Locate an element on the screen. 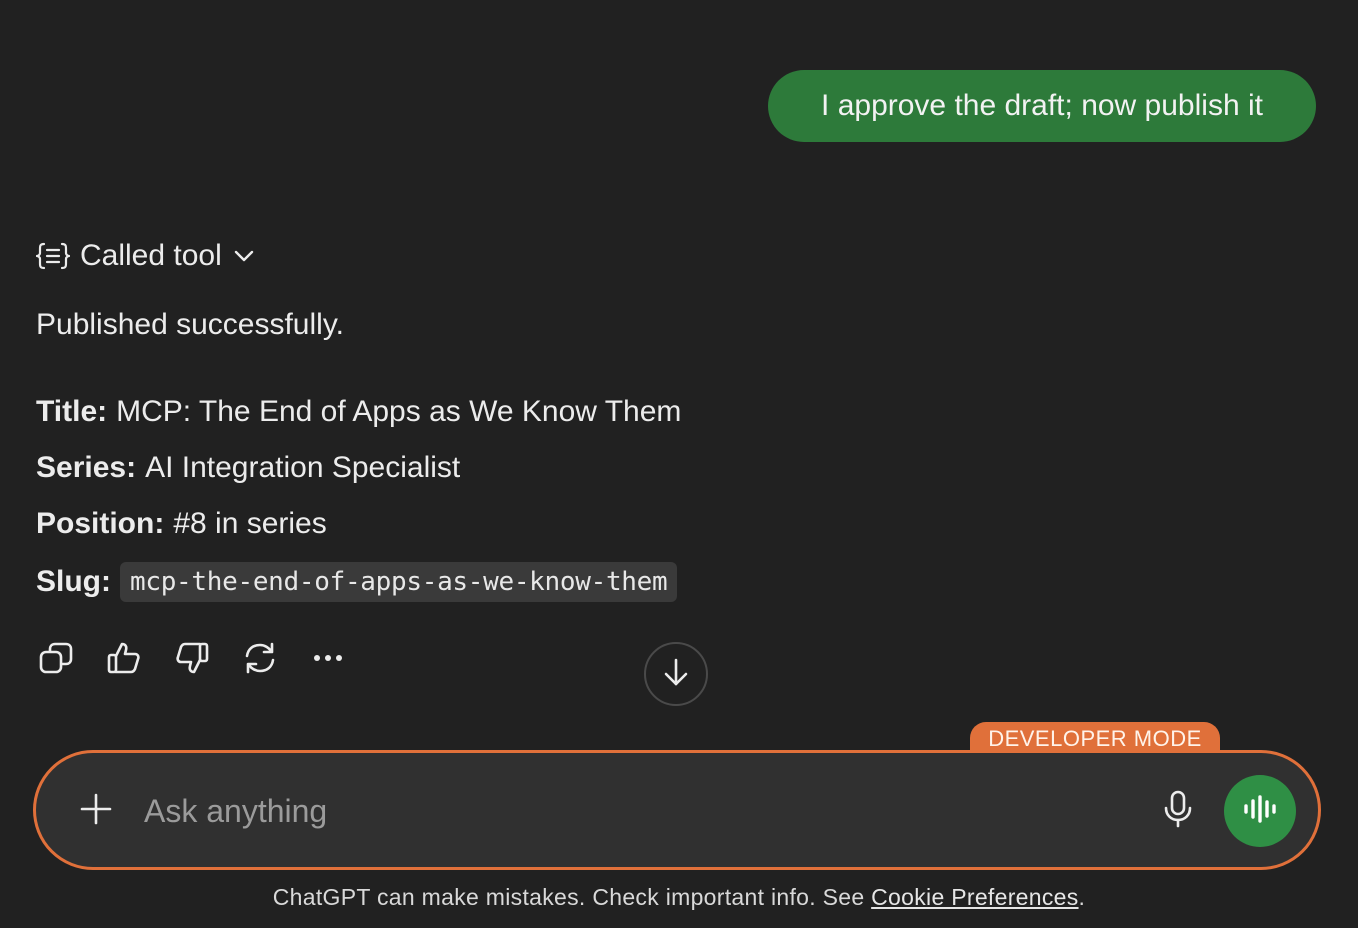  detail-key: Title: is located at coordinates (72, 411).